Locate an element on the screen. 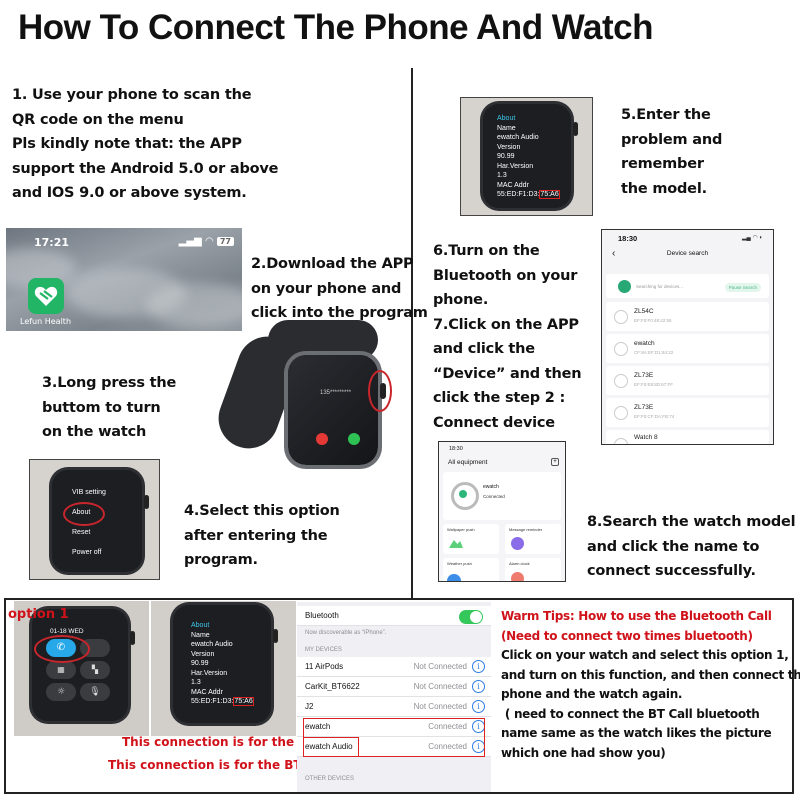 The height and width of the screenshot is (800, 800). text-line: on your phone and is located at coordinates (326, 288).